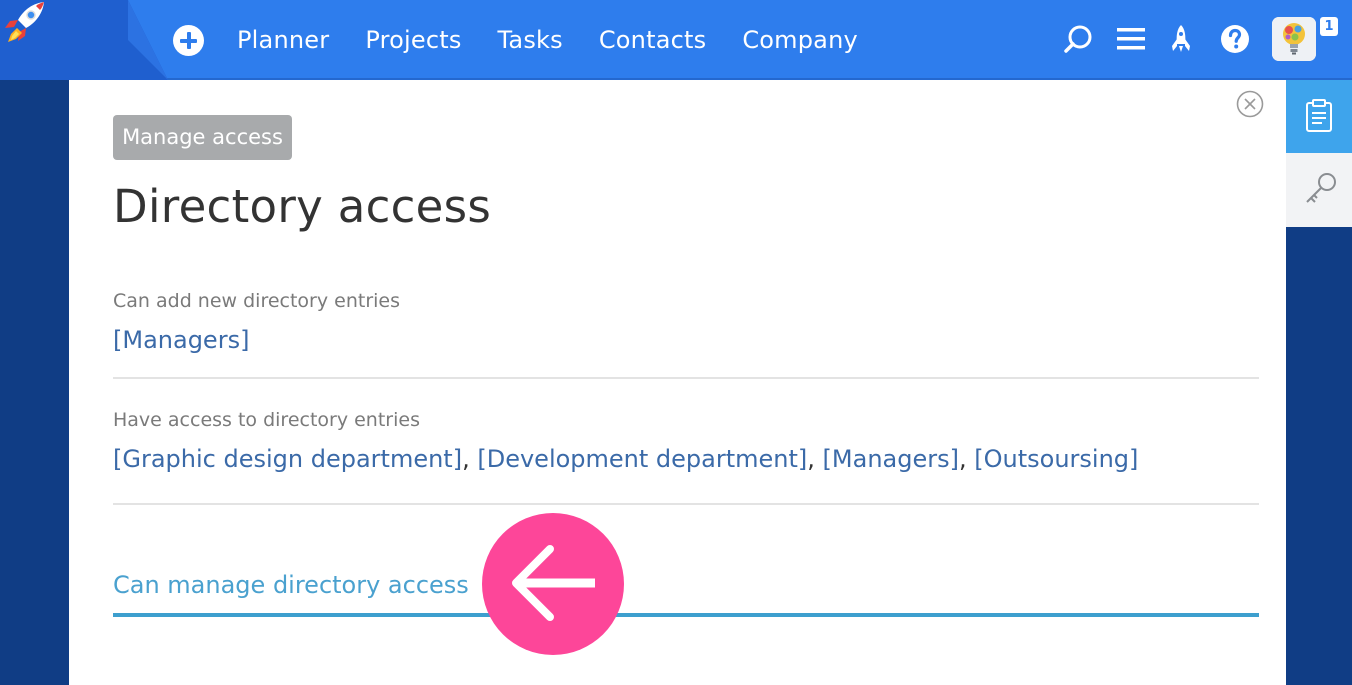 The image size is (1352, 685). I want to click on lightbulb-avatar-icon, so click(1294, 39).